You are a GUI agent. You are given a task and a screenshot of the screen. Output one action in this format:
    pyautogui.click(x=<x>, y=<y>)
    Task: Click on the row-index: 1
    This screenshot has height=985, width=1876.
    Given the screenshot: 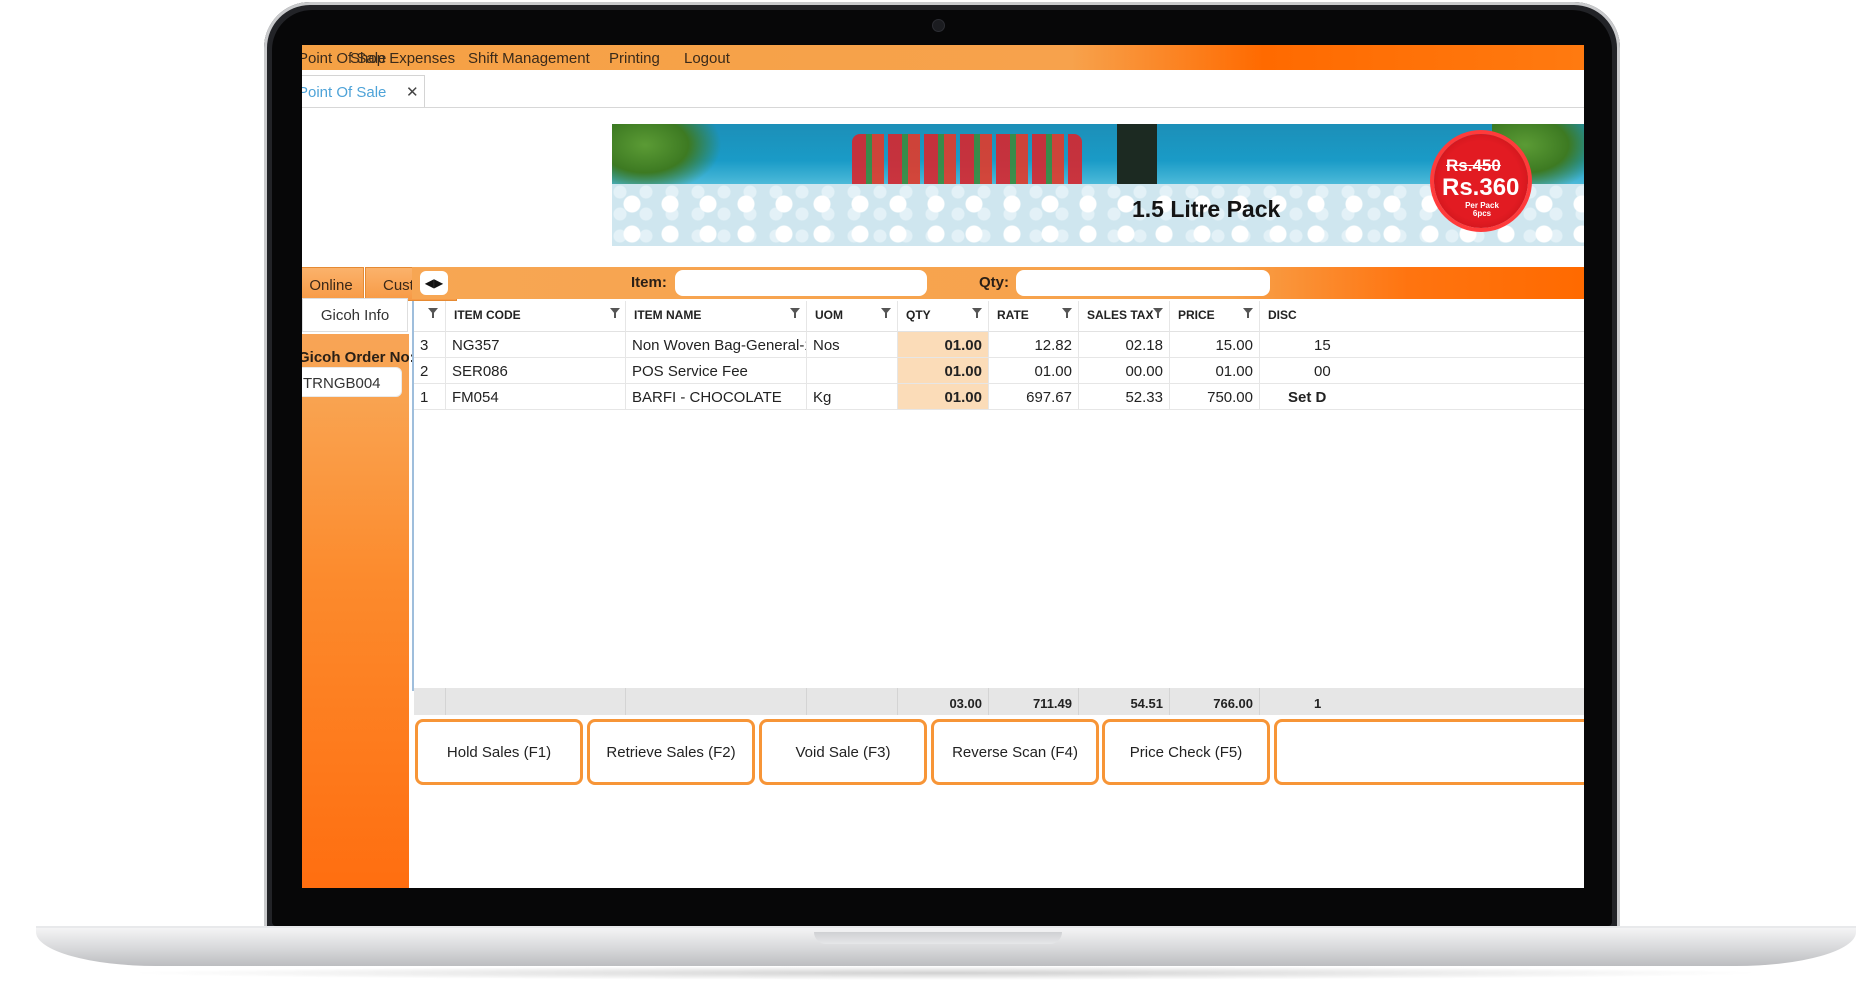 What is the action you would take?
    pyautogui.click(x=430, y=397)
    